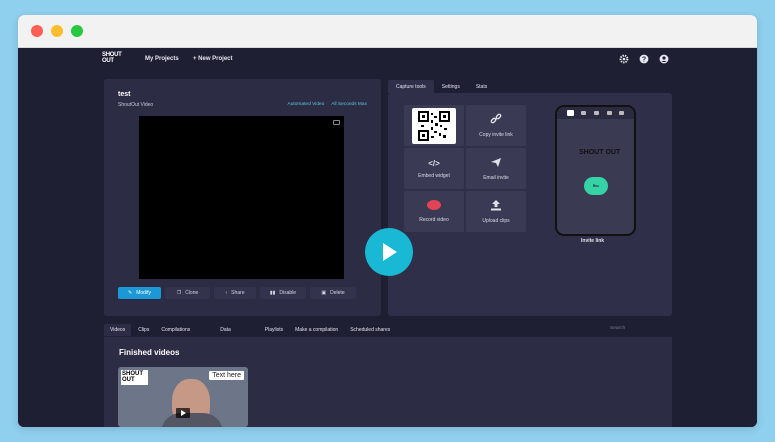 This screenshot has width=775, height=442. I want to click on minimize-window-button, so click(57, 31).